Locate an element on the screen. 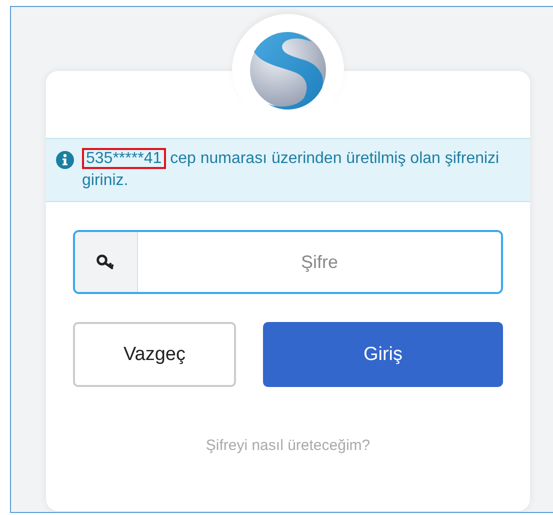 Image resolution: width=553 pixels, height=515 pixels. login-button: Giriş is located at coordinates (383, 354).